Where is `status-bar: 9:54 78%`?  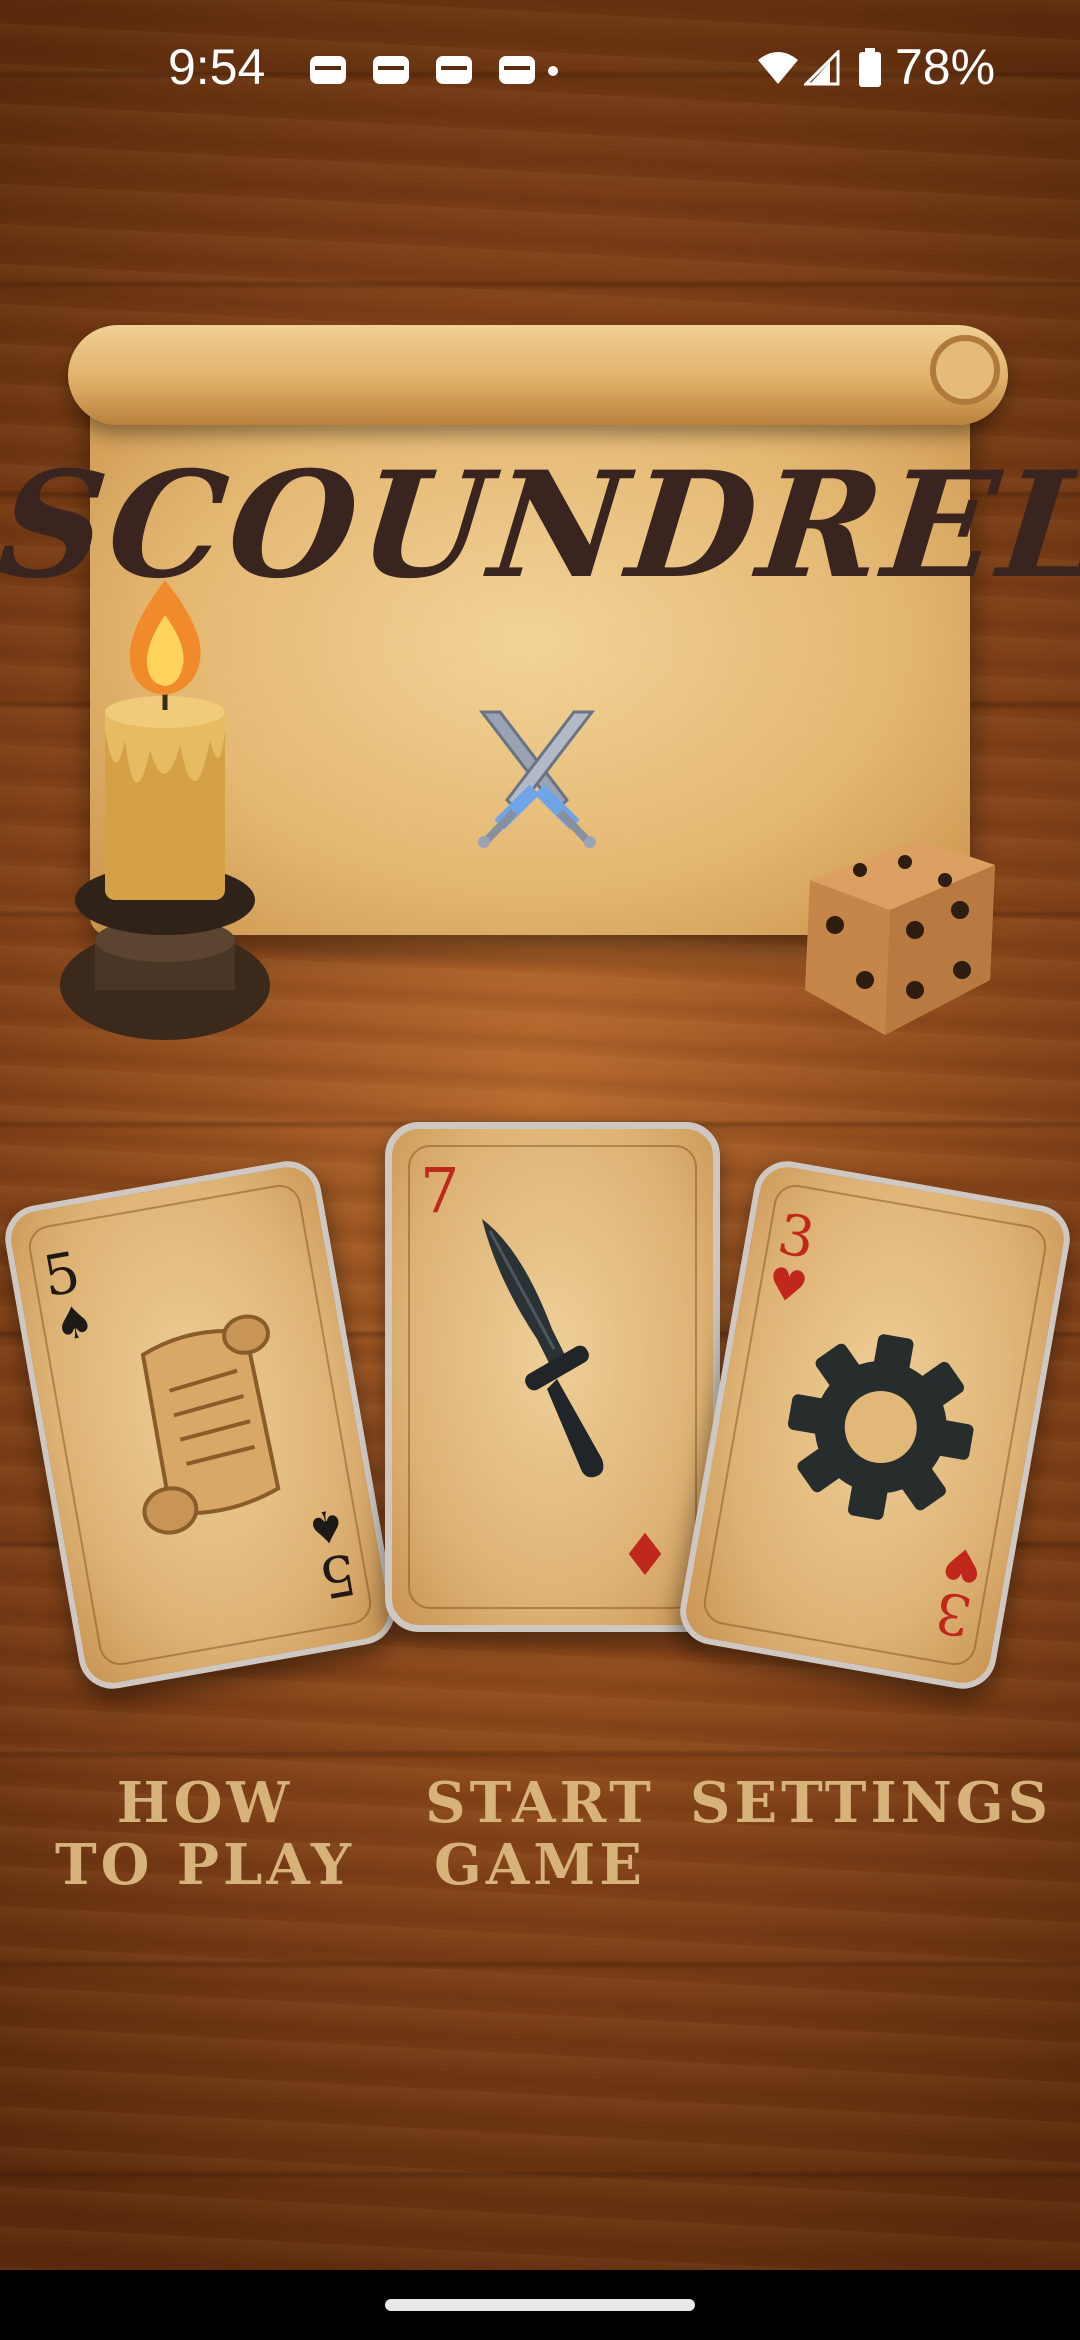 status-bar: 9:54 78% is located at coordinates (540, 70).